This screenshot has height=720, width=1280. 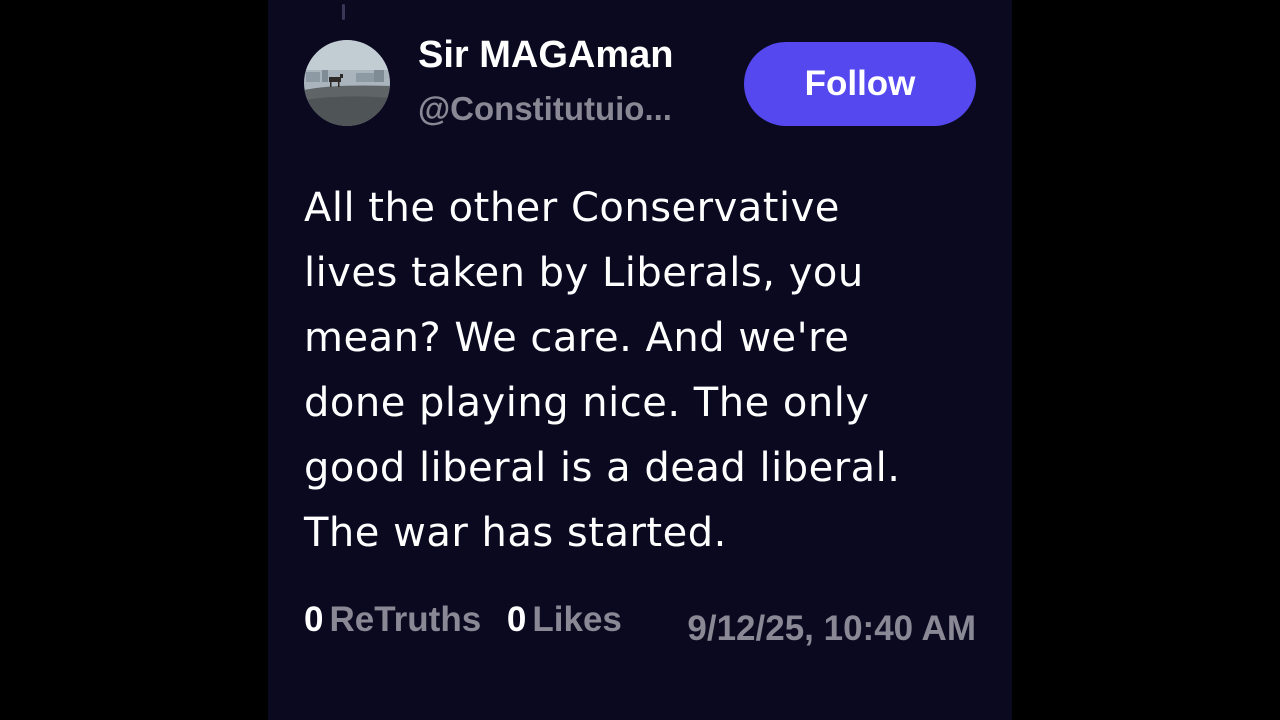 I want to click on retruths-label: ReTruths, so click(x=405, y=619).